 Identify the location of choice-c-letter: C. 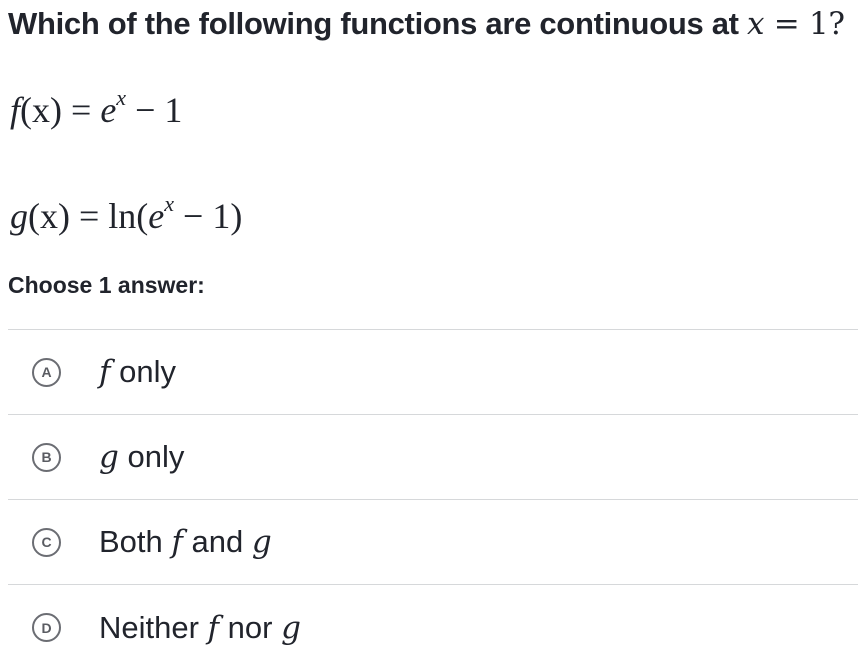
(46, 542).